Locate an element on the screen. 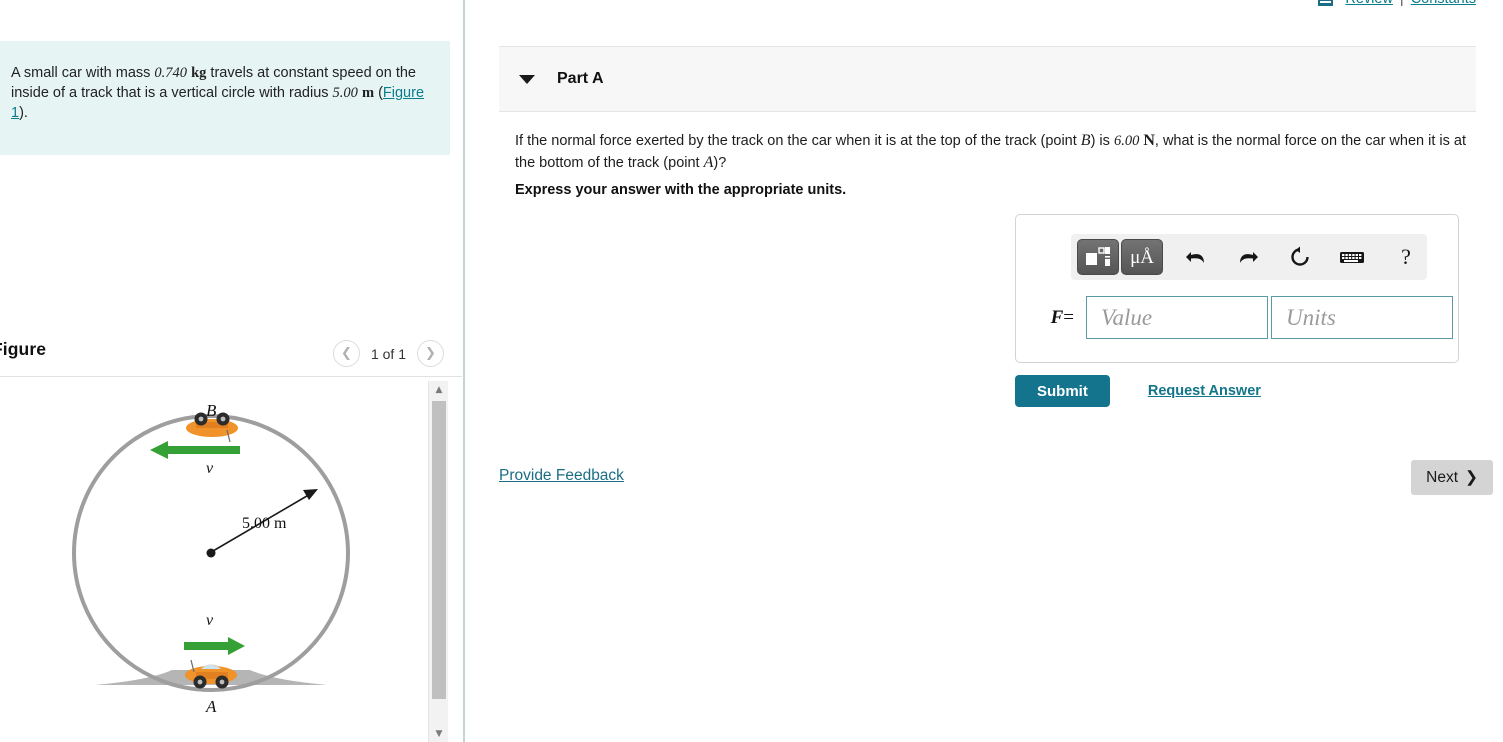 Image resolution: width=1503 pixels, height=742 pixels. reset-icon is located at coordinates (1300, 257).